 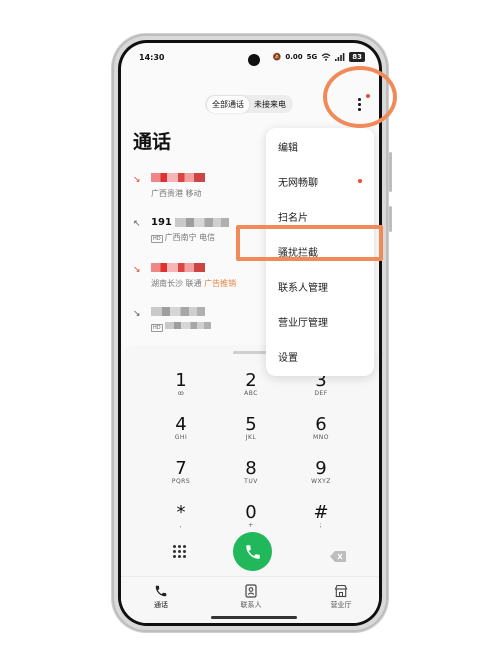 I want to click on call-filter-tabs: 全部通话 未接来电, so click(x=249, y=104).